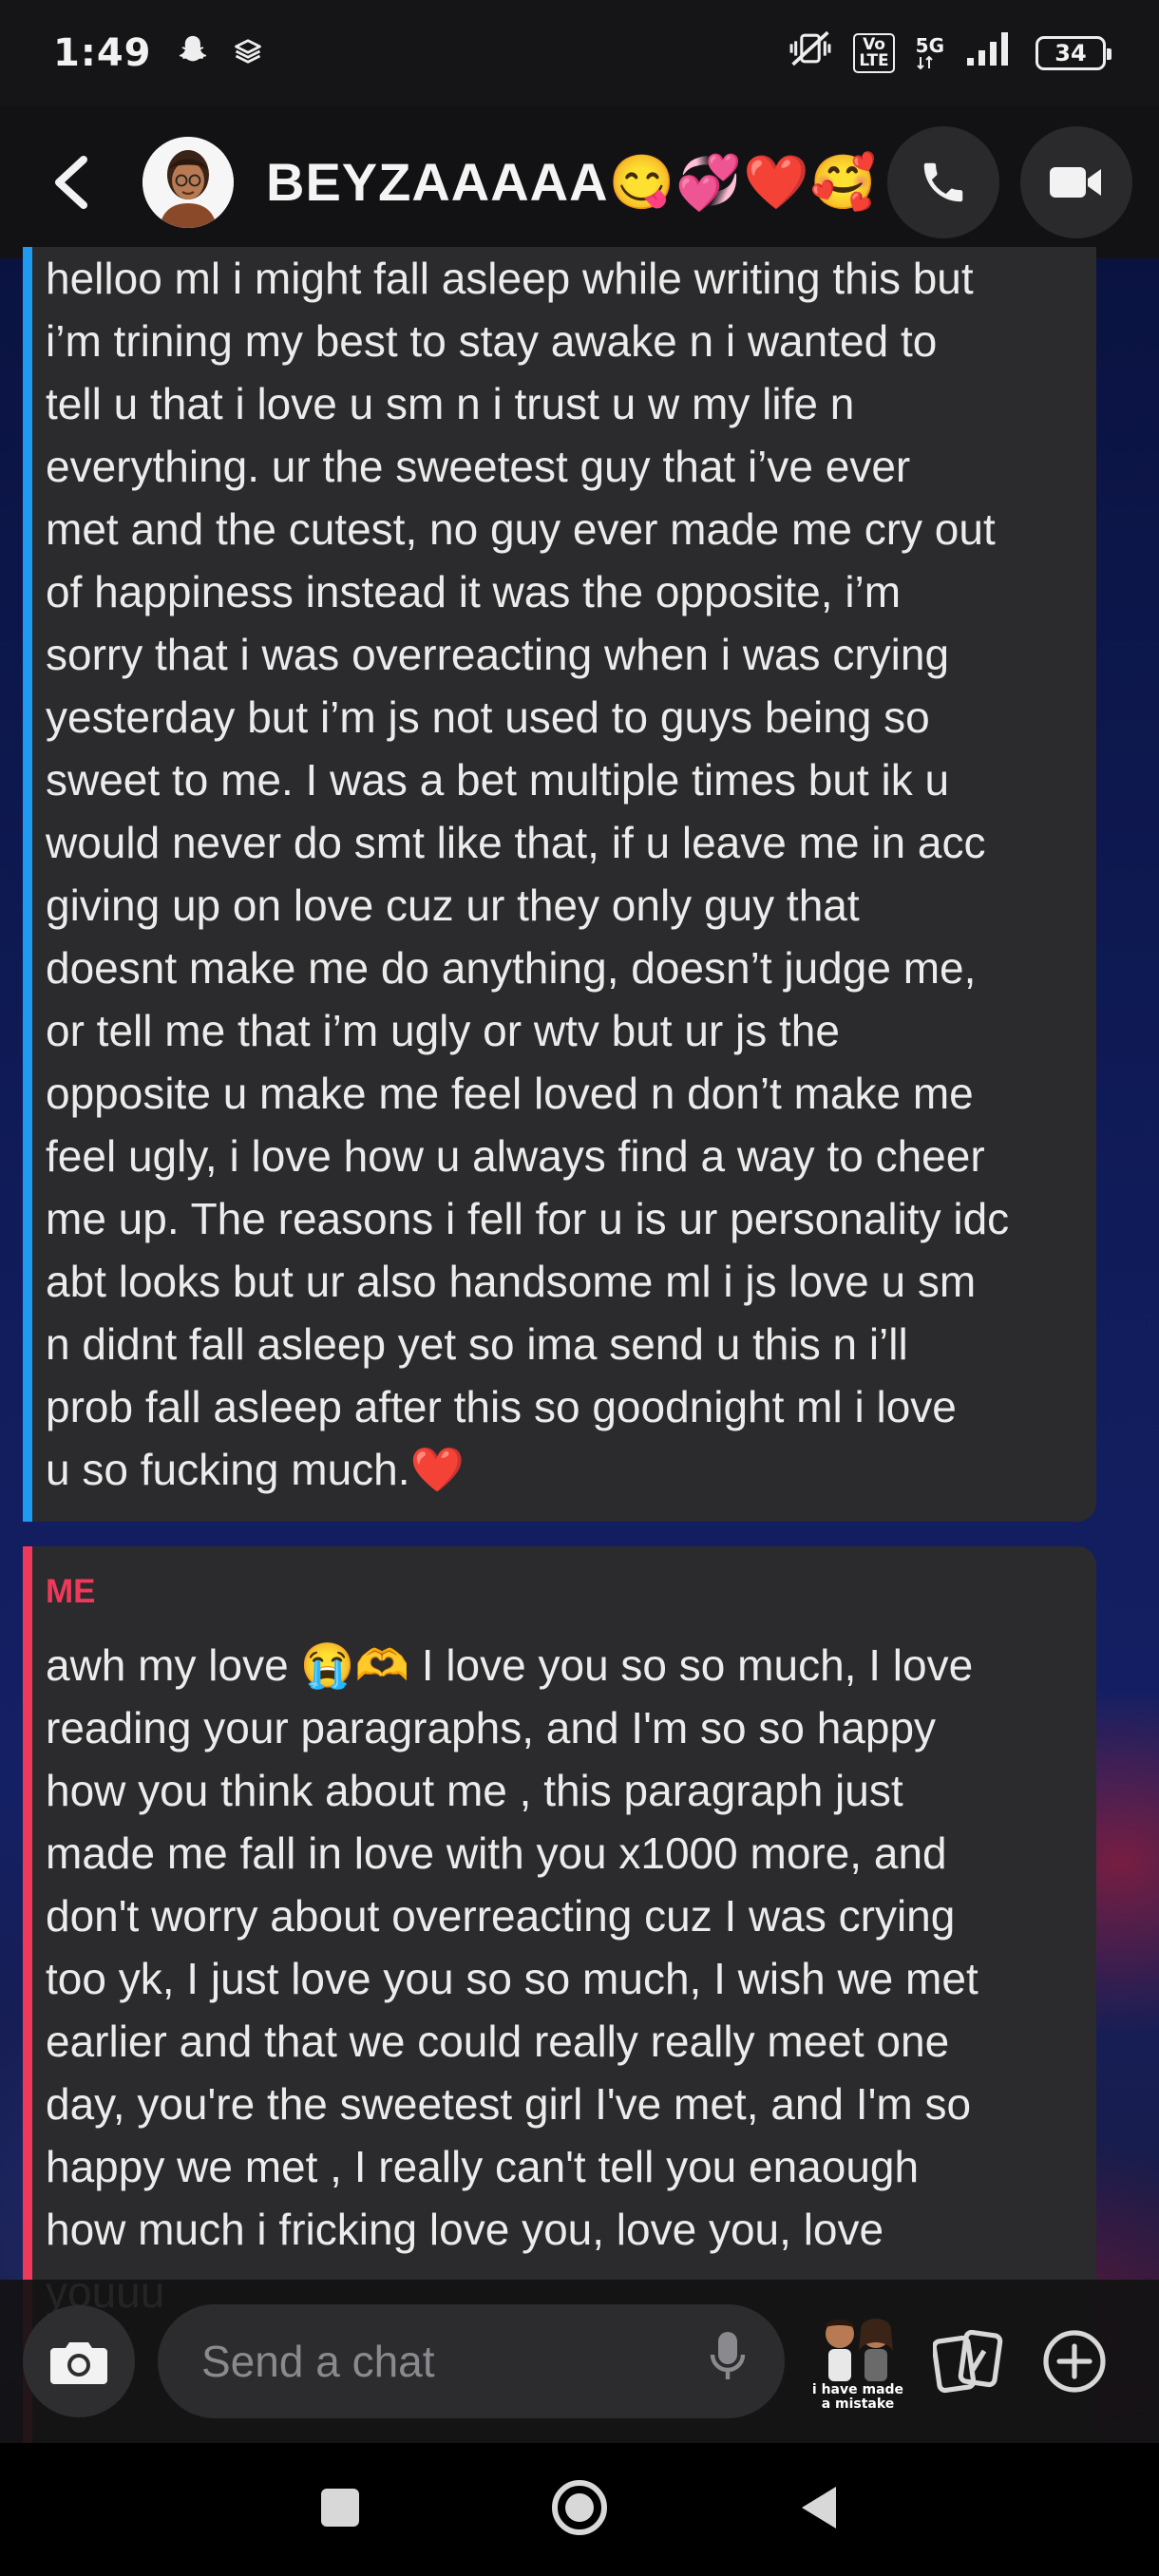 The width and height of the screenshot is (1159, 2576). I want to click on square-icon, so click(340, 2508).